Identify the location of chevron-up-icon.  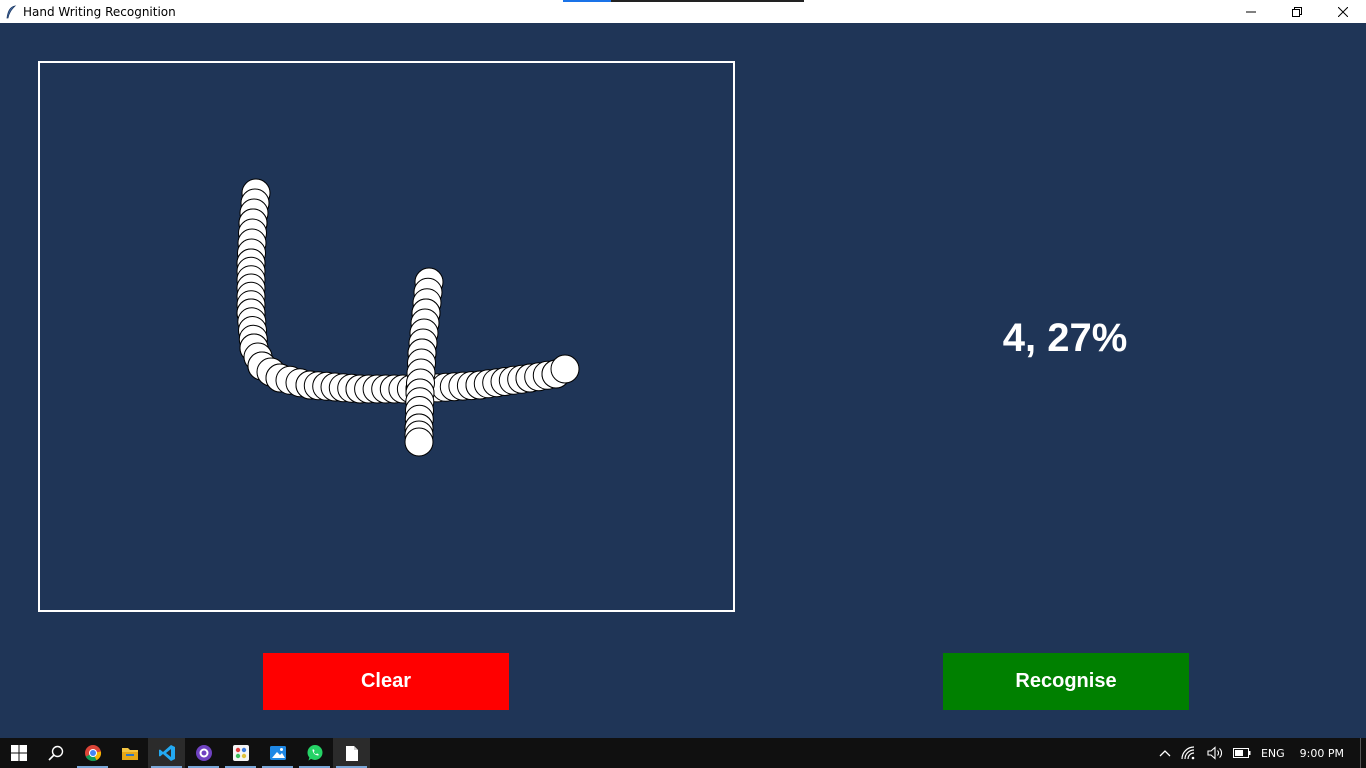
(1165, 753).